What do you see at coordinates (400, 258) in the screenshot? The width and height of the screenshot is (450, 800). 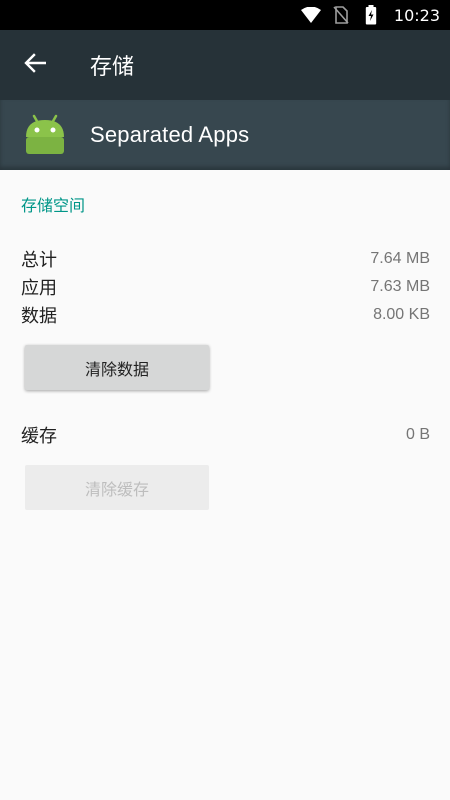 I see `row-value: 7.64 MB` at bounding box center [400, 258].